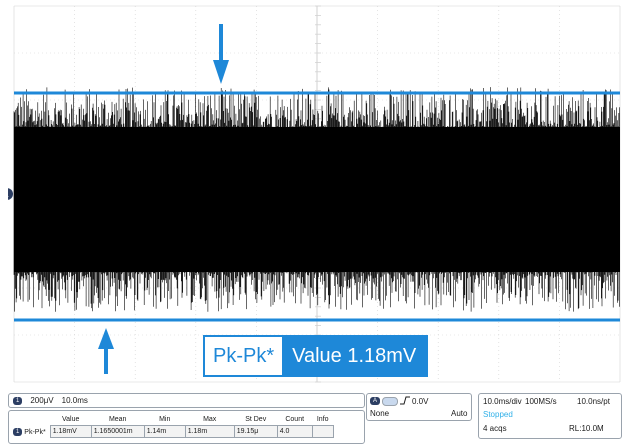 Image resolution: width=630 pixels, height=446 pixels. Describe the element at coordinates (495, 428) in the screenshot. I see `acquisition-count: 4 acqs` at that location.